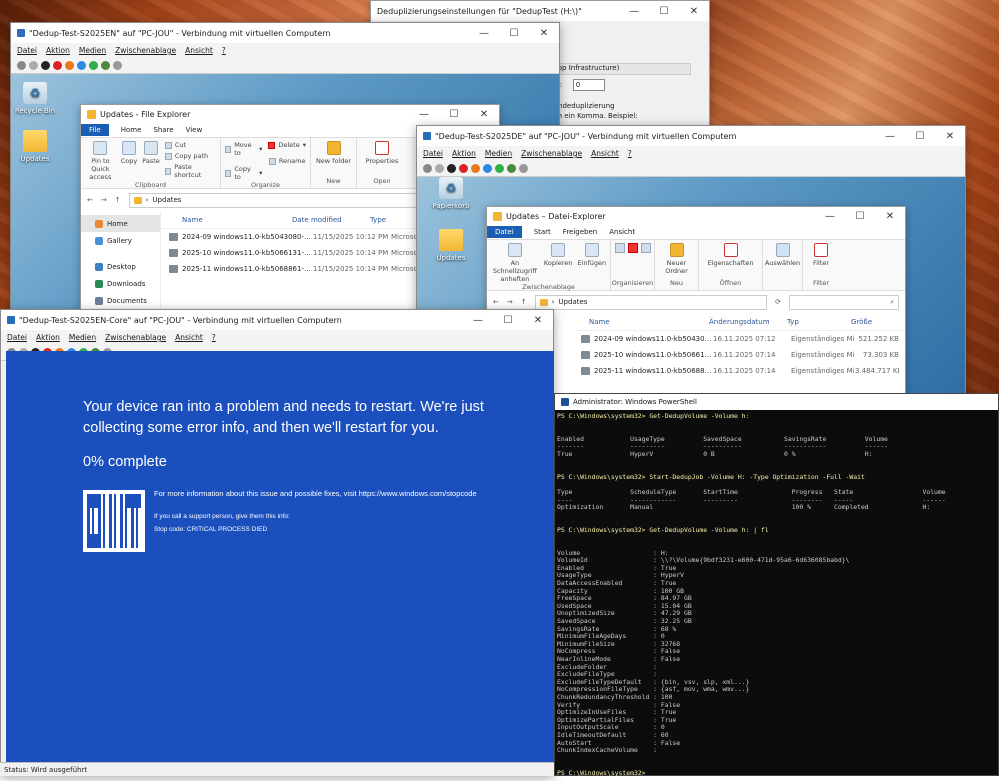 This screenshot has width=999, height=781. Describe the element at coordinates (287, 161) in the screenshot. I see `rename-button: Rename` at that location.